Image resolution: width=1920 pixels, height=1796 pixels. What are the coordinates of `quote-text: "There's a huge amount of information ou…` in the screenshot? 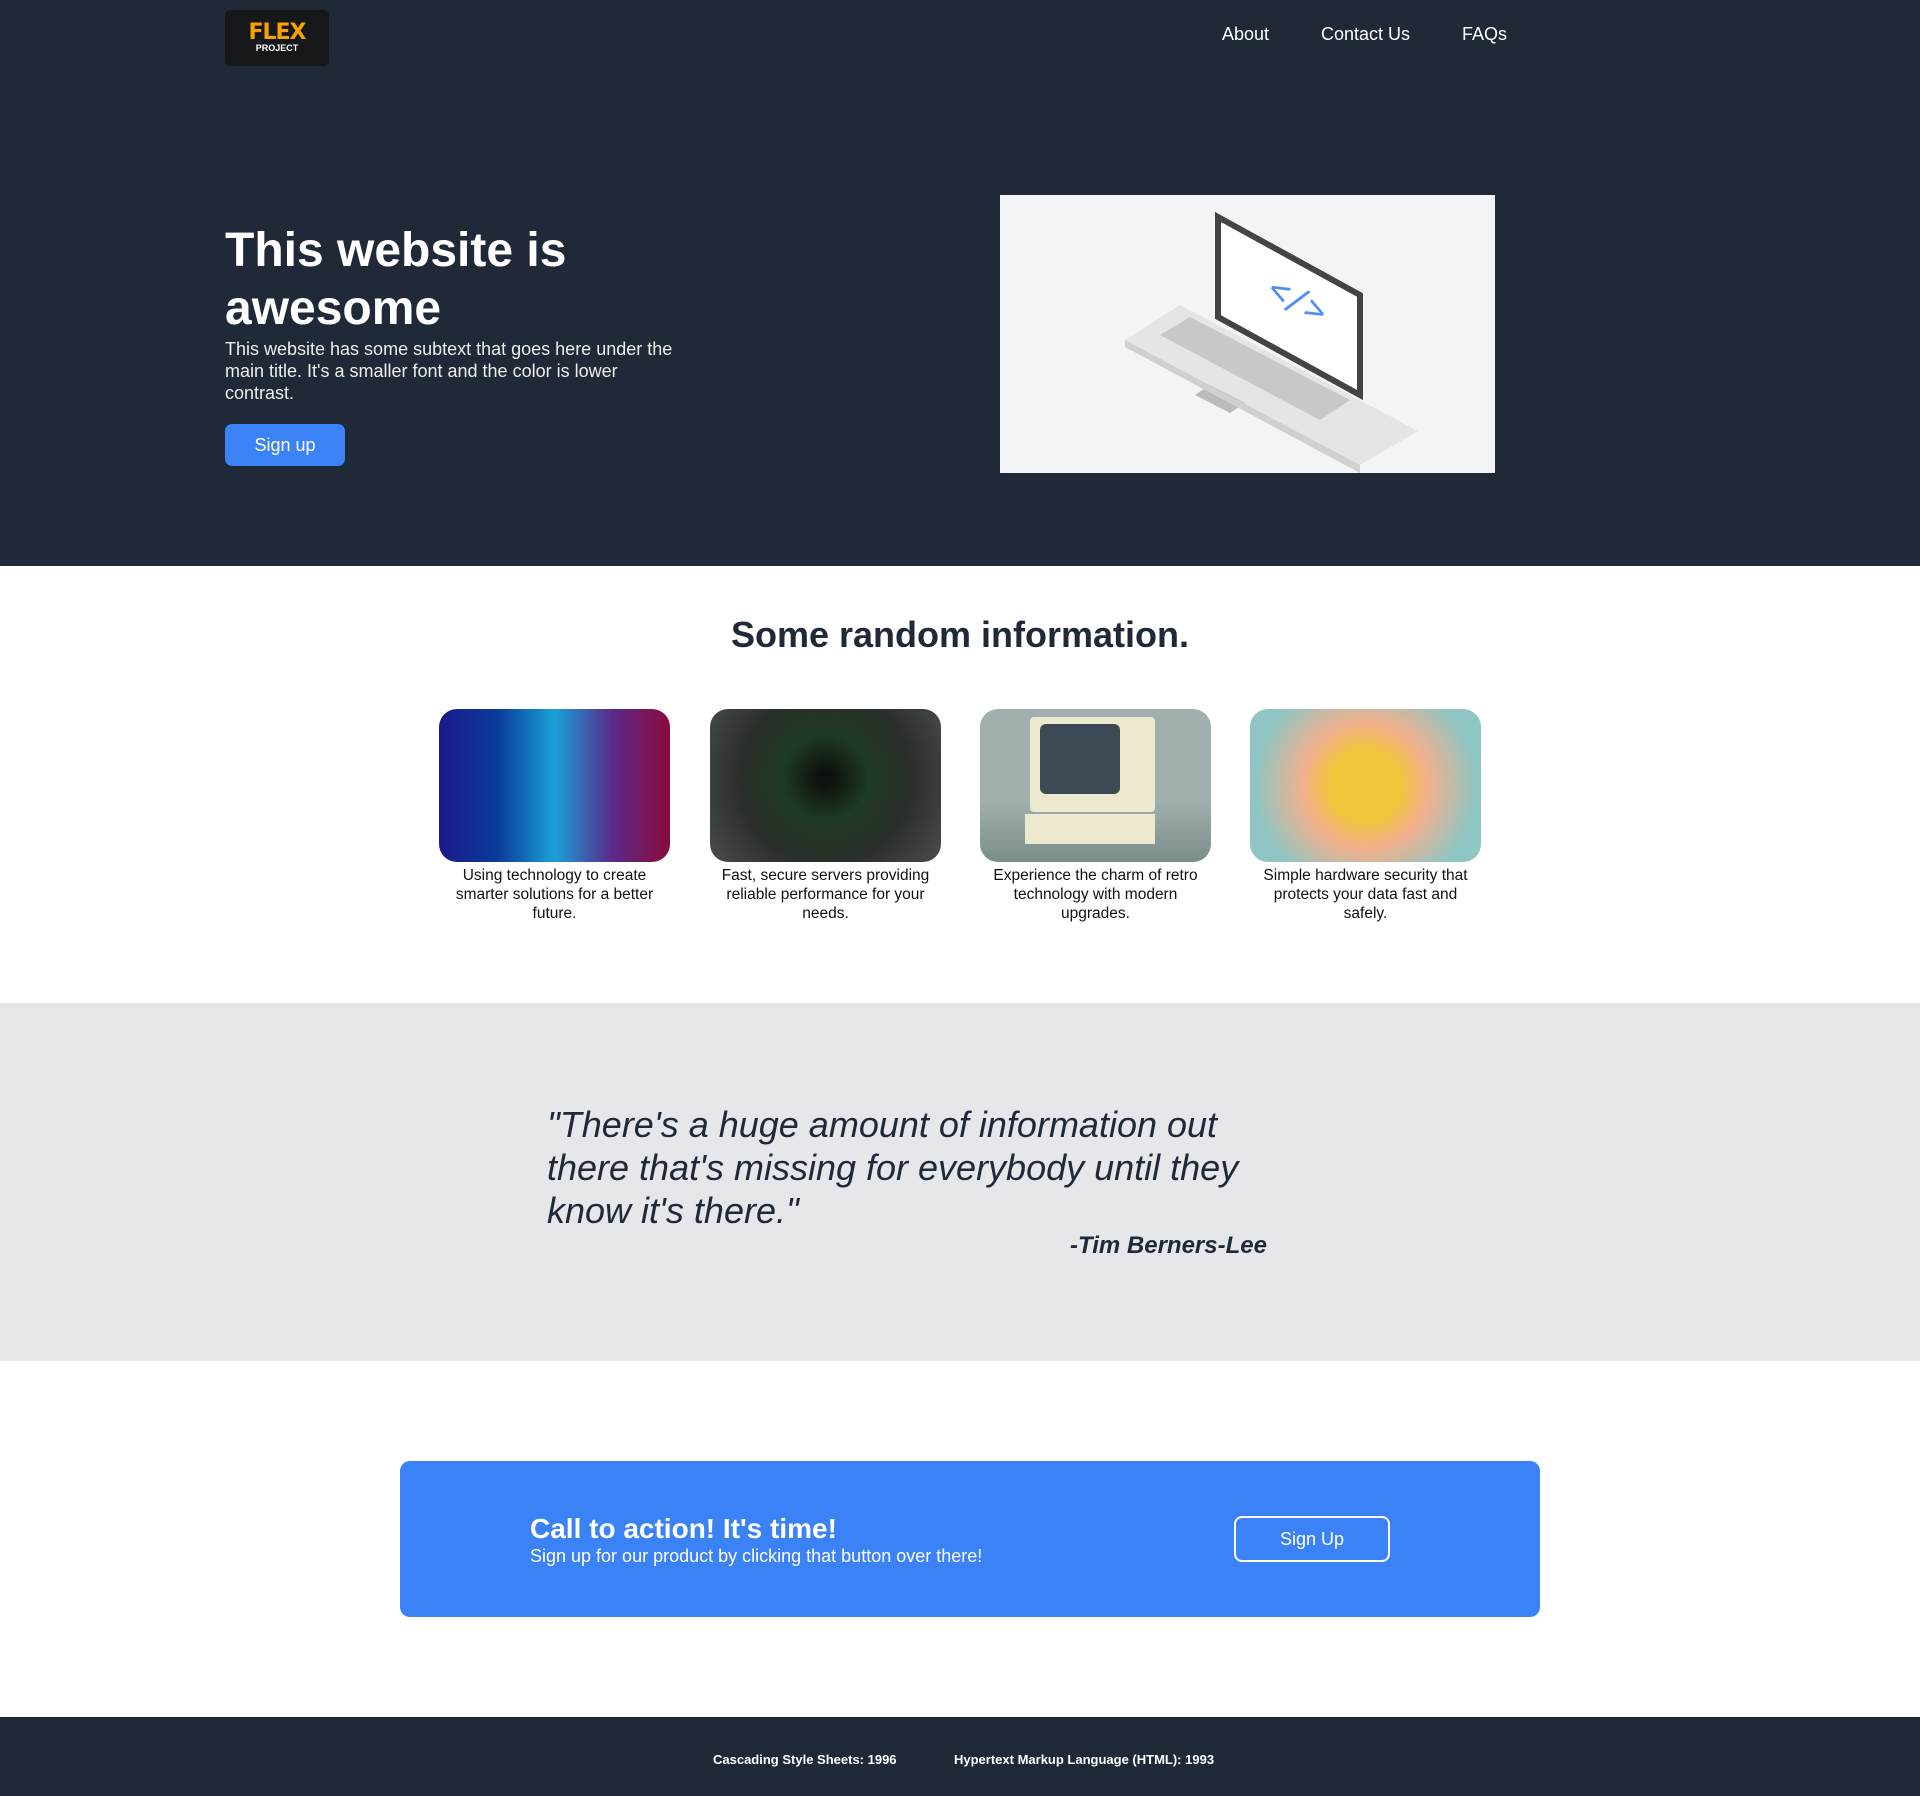 It's located at (893, 1167).